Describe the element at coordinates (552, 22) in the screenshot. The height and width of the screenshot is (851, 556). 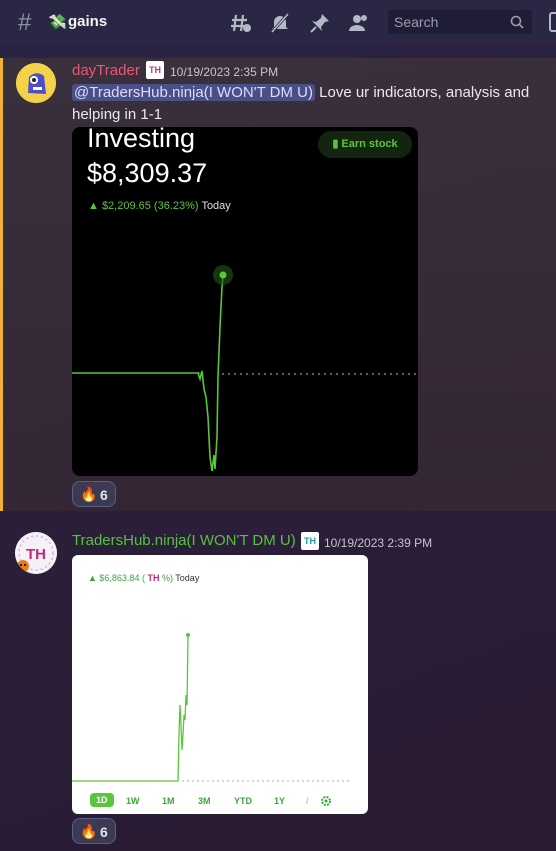
I see `inbox-icon` at that location.